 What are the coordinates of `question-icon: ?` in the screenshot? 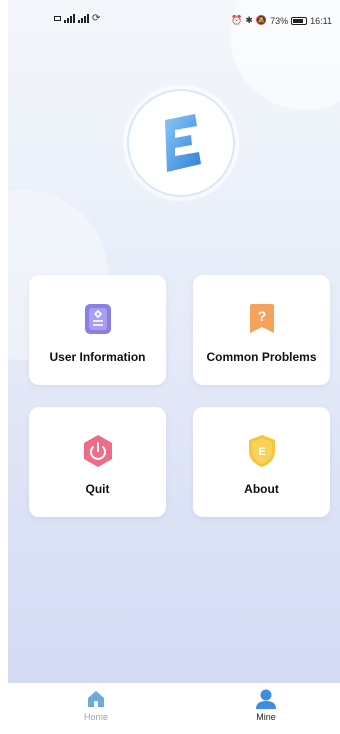 It's located at (262, 319).